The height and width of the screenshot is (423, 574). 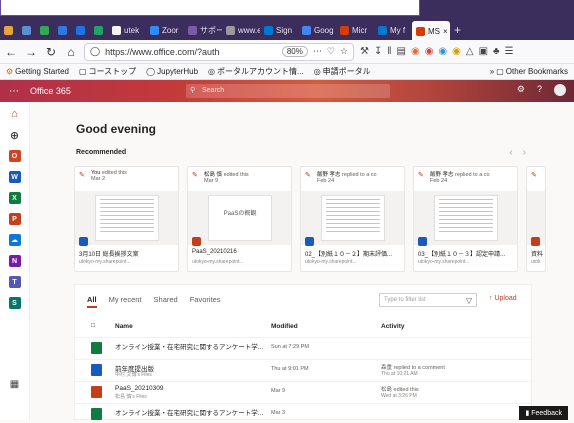 I want to click on url-text: https://www.office.com/?auth, so click(x=191, y=52).